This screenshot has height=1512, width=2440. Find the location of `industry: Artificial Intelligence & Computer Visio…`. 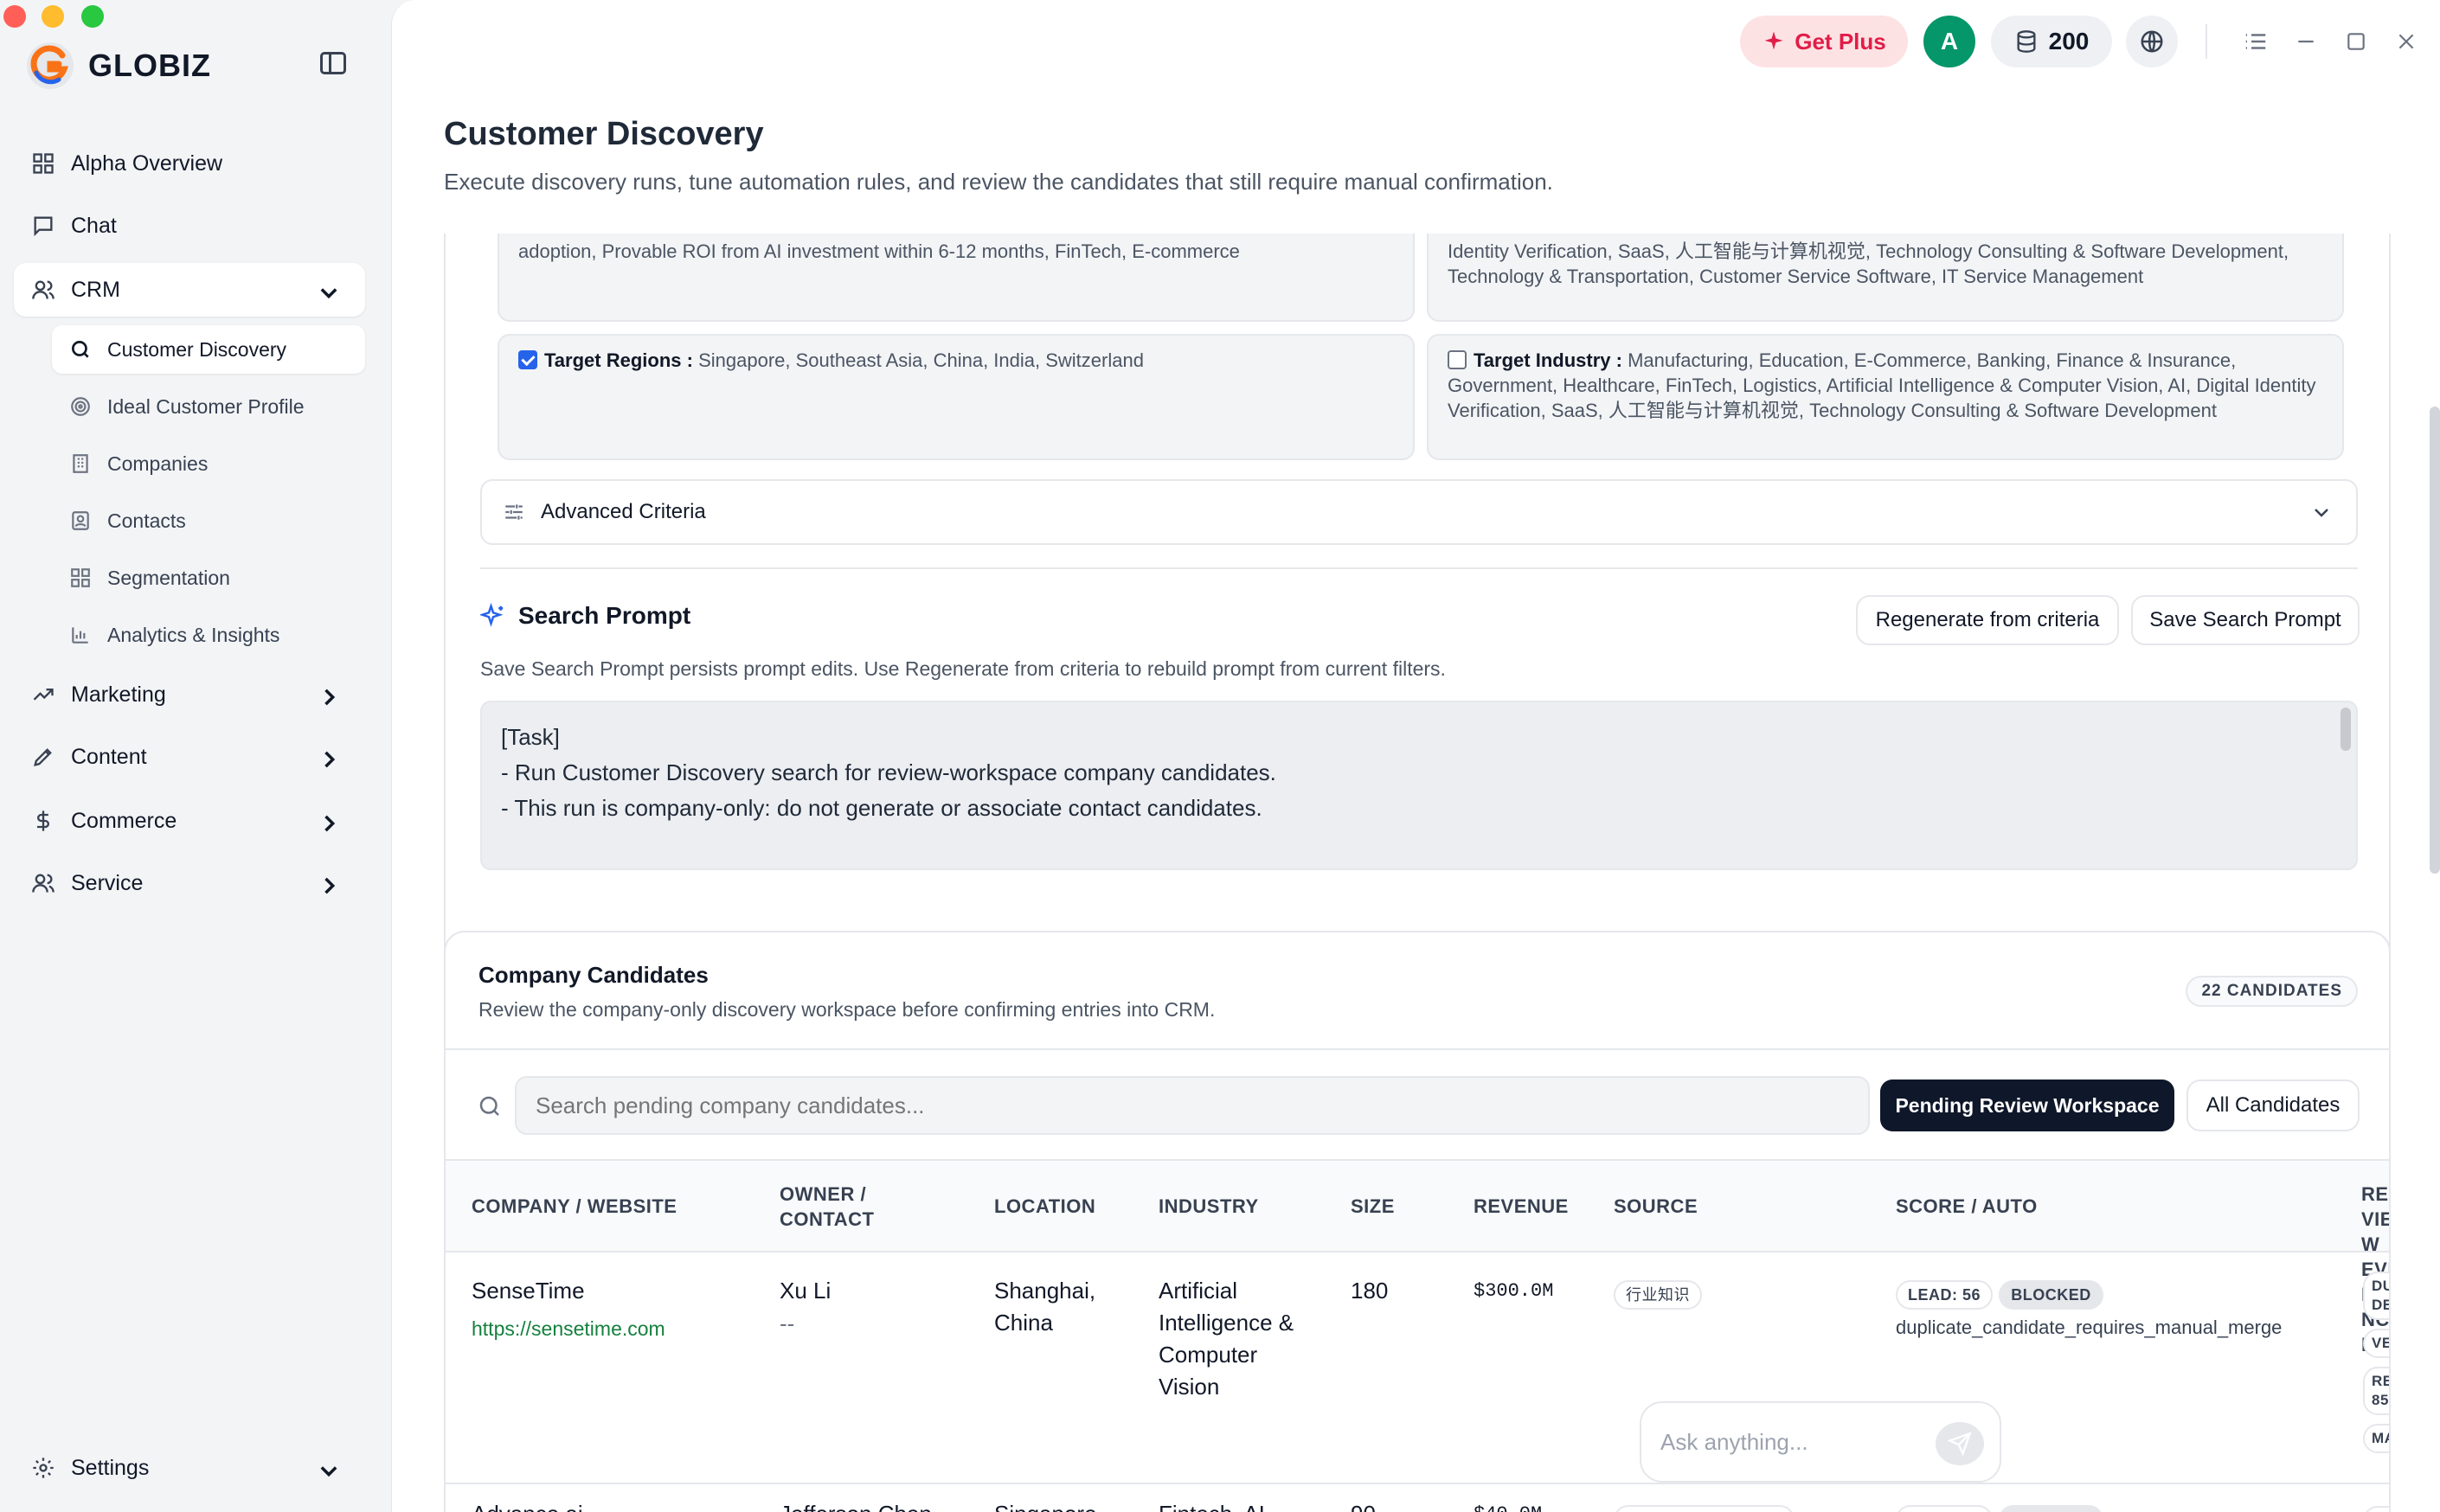

industry: Artificial Intelligence & Computer Visio… is located at coordinates (1226, 1339).